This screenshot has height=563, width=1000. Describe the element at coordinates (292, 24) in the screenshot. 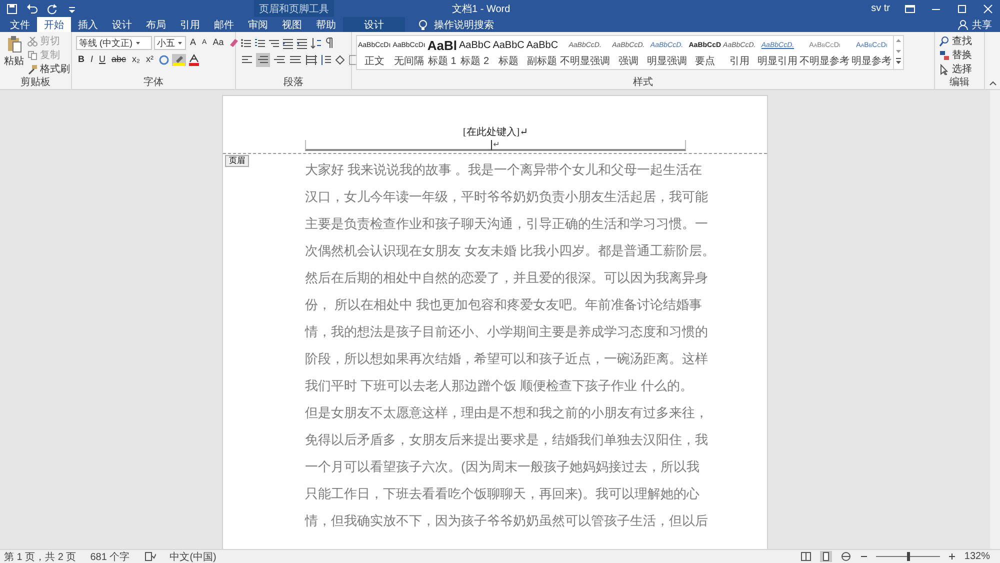

I see `ribbon-tab: 视图` at that location.